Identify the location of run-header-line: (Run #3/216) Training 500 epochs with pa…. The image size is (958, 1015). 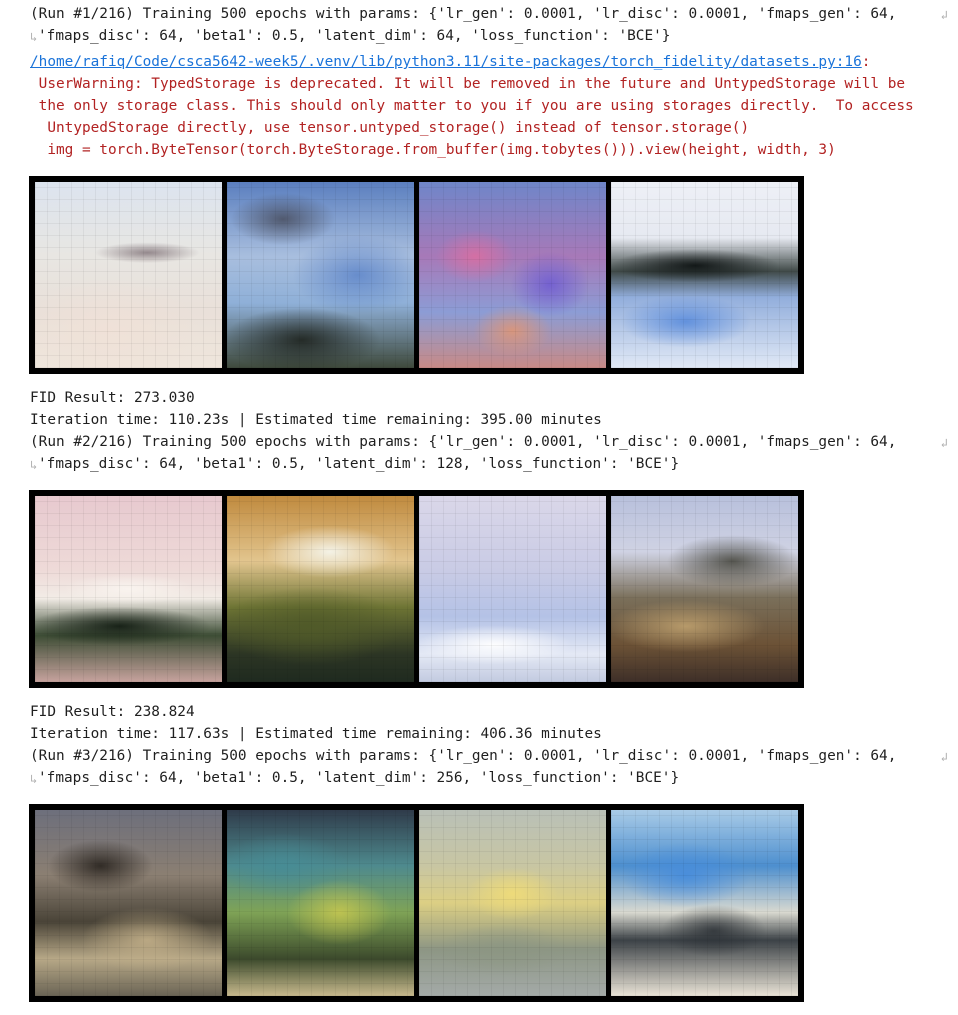
(463, 756).